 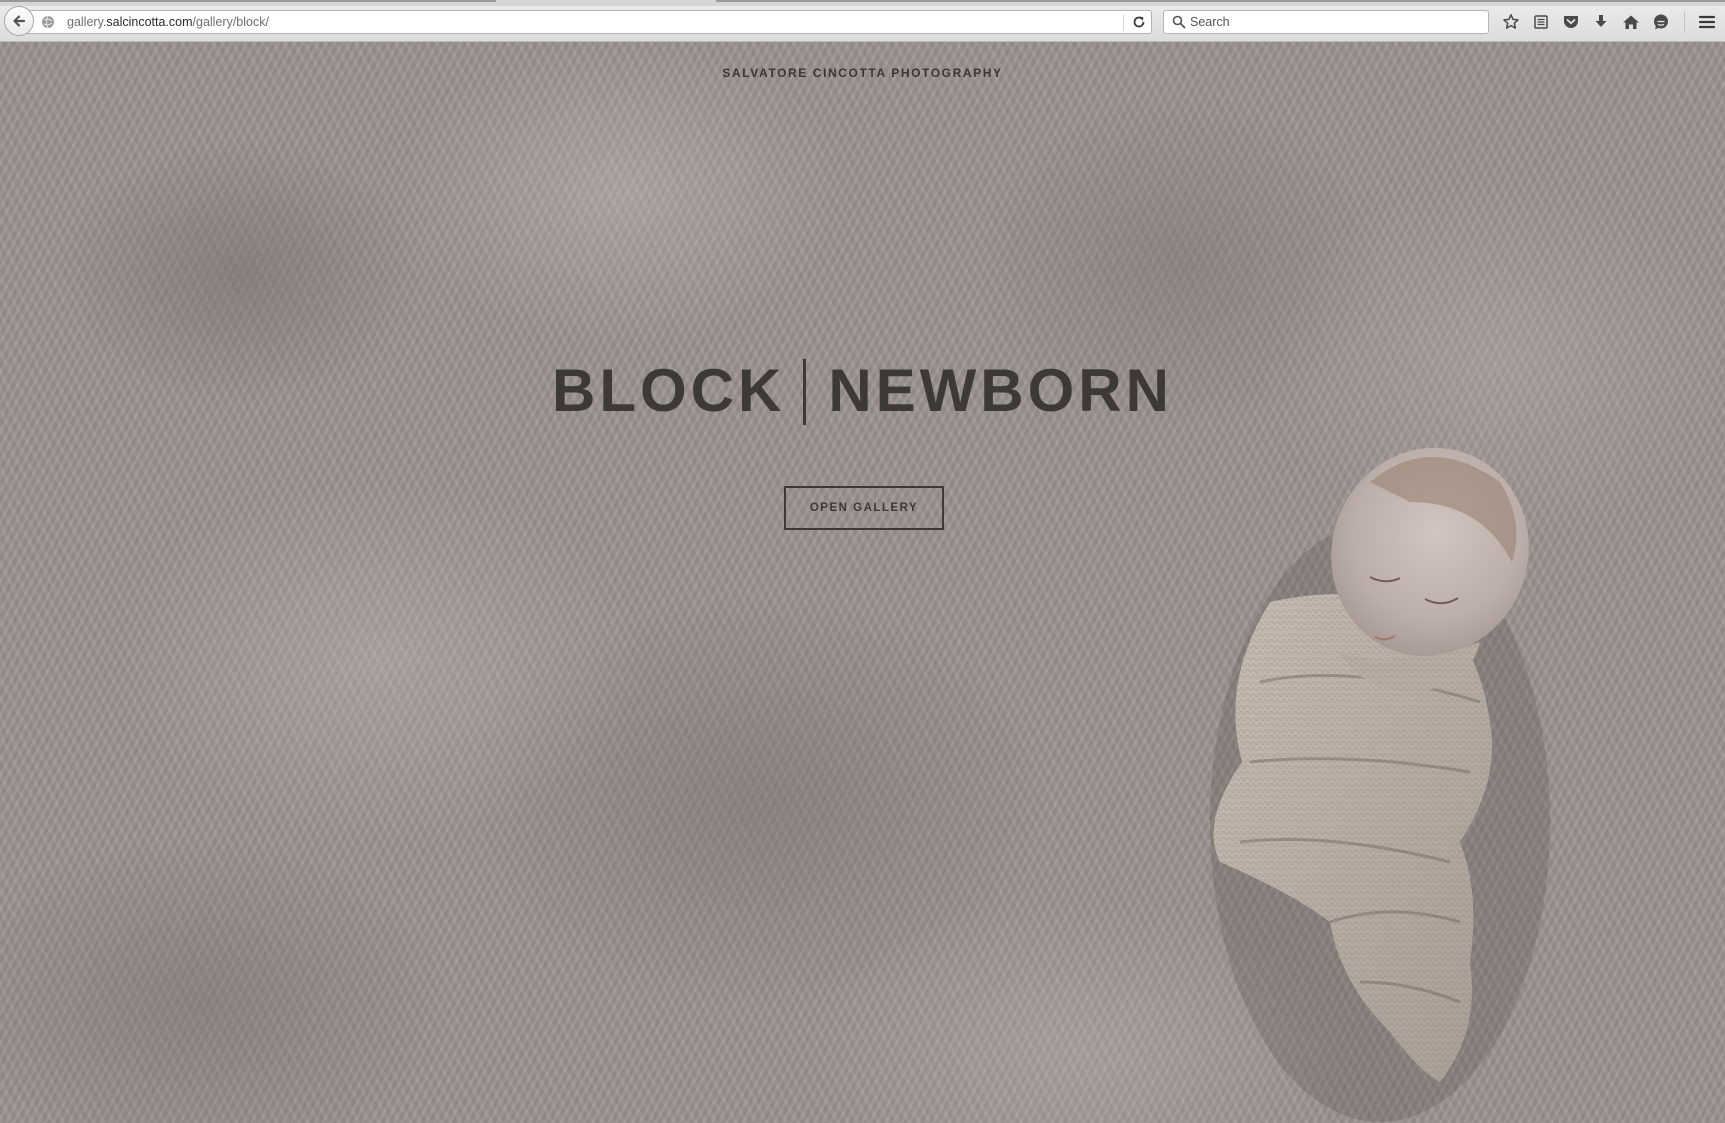 I want to click on url-text: gallery.salcincotta.com/gallery/block/, so click(x=168, y=22).